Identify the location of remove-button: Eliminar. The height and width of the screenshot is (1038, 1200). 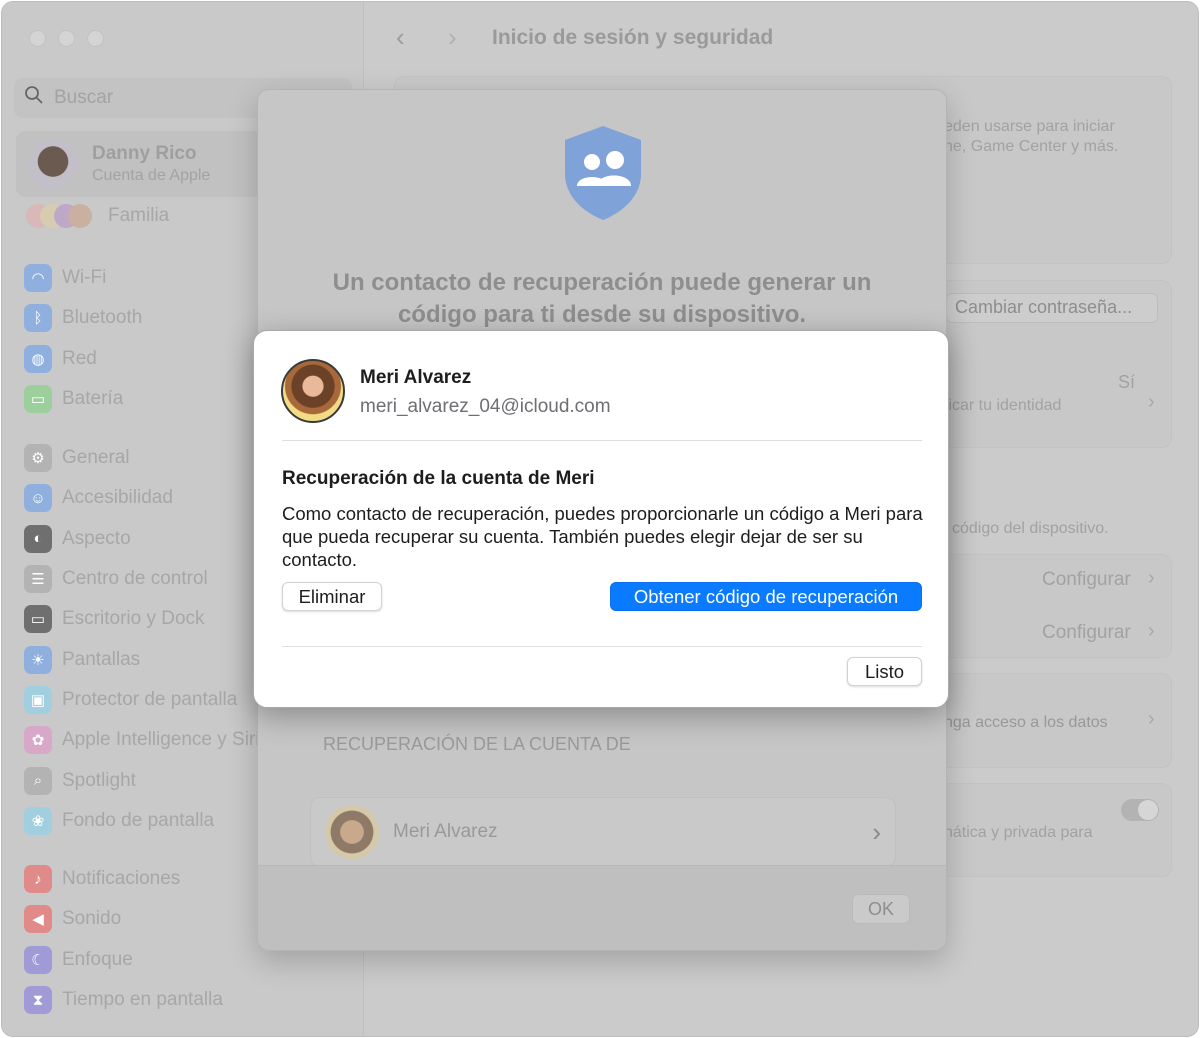
(332, 596).